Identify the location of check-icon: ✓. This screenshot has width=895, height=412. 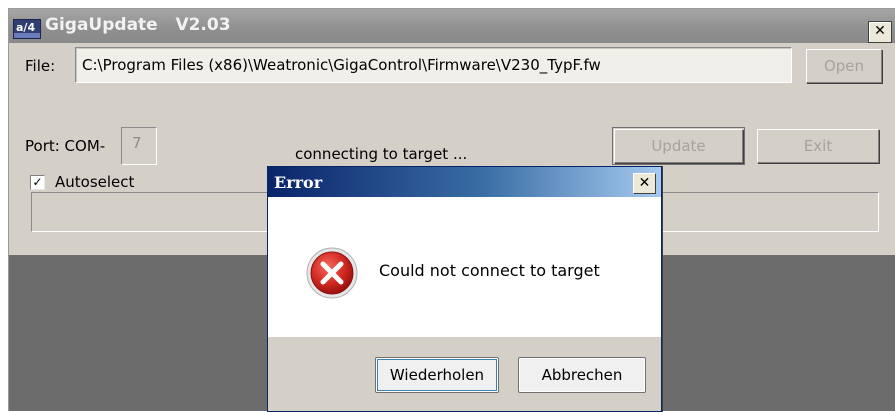
(37, 182).